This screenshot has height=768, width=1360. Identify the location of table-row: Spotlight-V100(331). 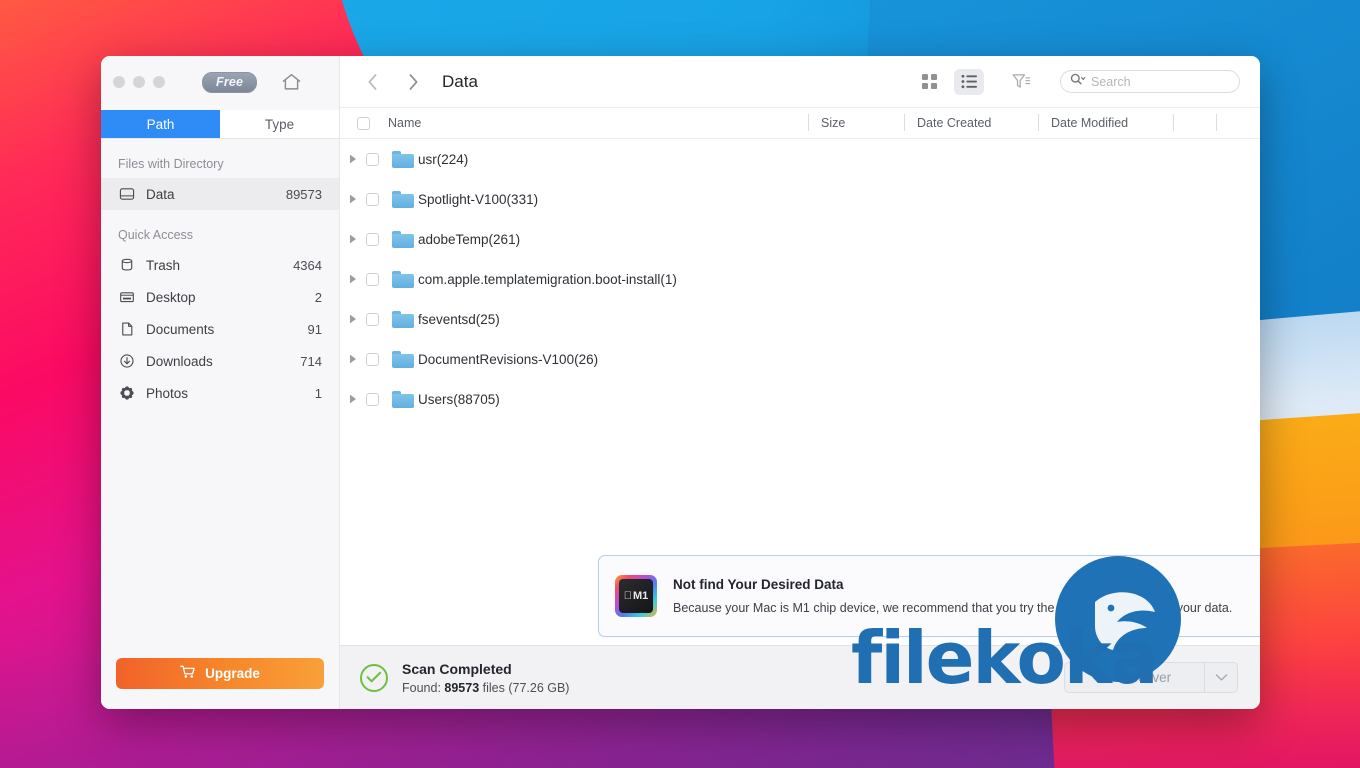
(800, 199).